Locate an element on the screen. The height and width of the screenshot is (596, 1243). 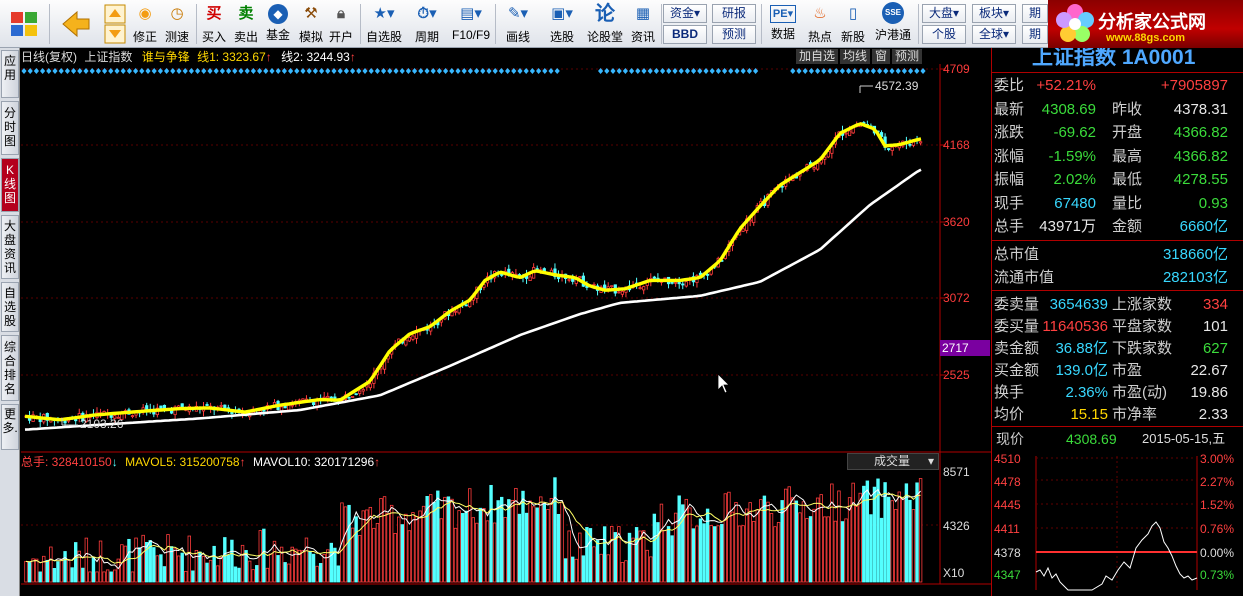
forum-icon: 论 is located at coordinates (605, 14).